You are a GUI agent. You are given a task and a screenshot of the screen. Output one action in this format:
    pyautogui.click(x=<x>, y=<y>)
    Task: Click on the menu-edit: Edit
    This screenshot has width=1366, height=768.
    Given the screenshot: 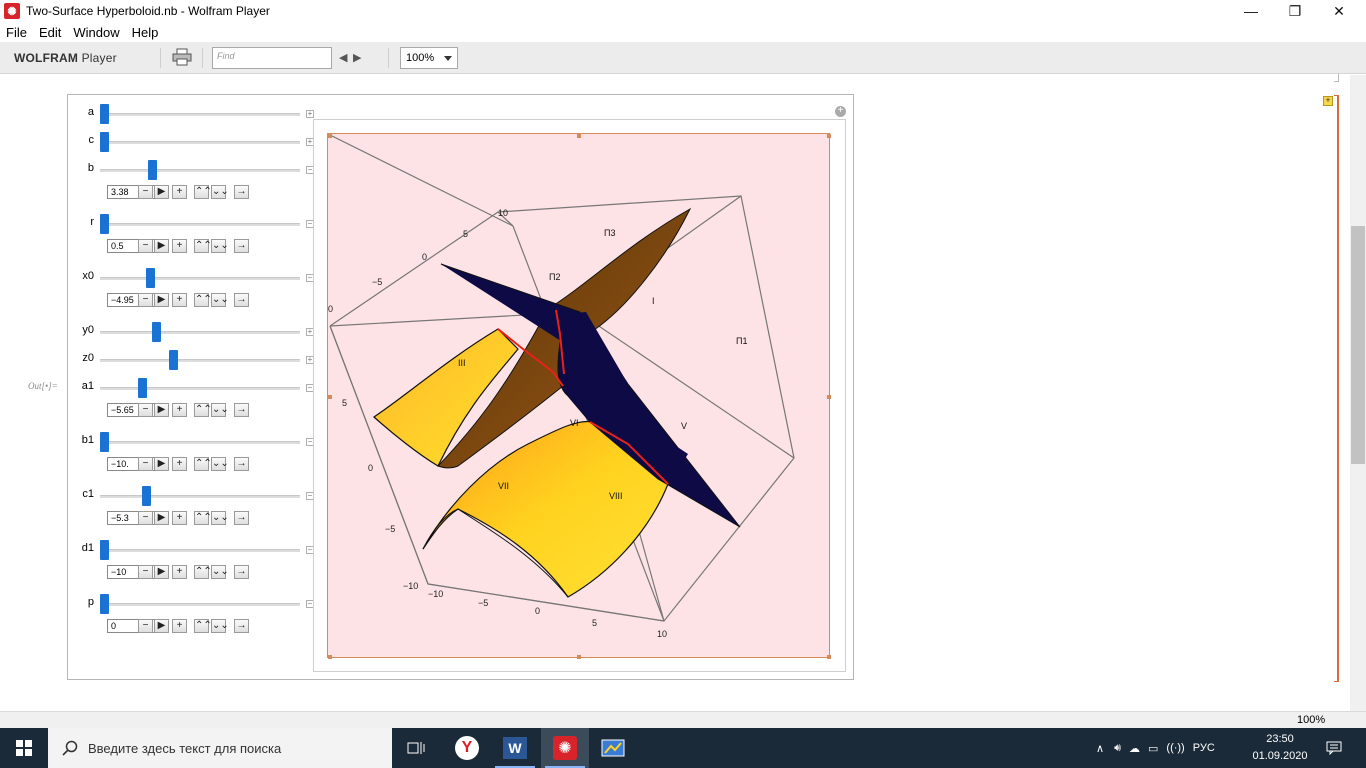 What is the action you would take?
    pyautogui.click(x=50, y=32)
    